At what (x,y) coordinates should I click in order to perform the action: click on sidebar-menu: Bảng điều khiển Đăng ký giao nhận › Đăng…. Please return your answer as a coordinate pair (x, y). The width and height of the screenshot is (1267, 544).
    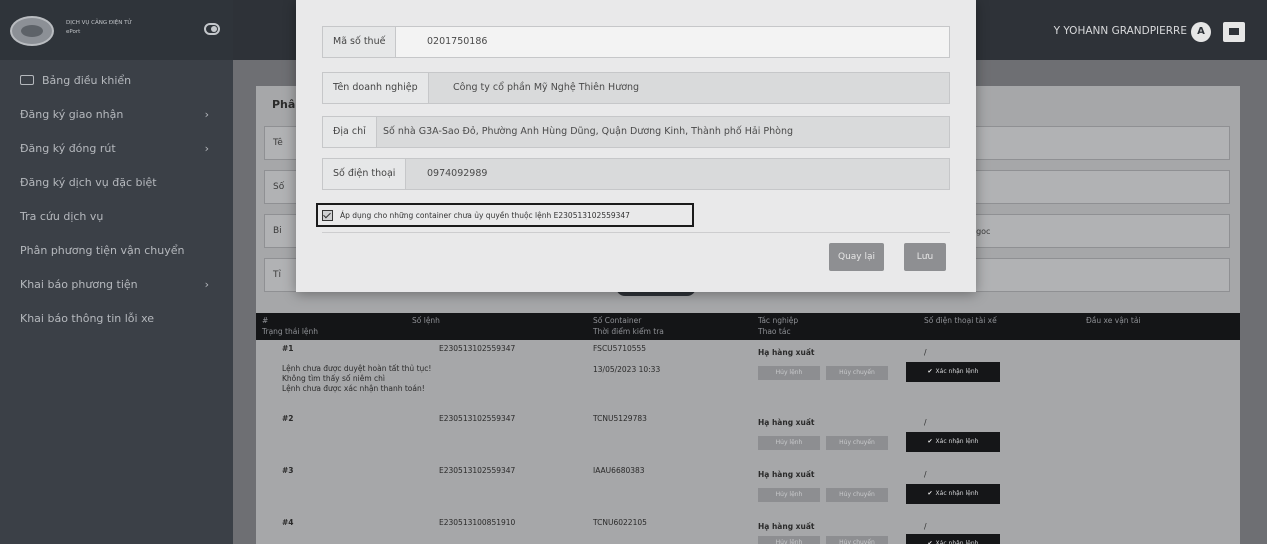
    Looking at the image, I should click on (116, 200).